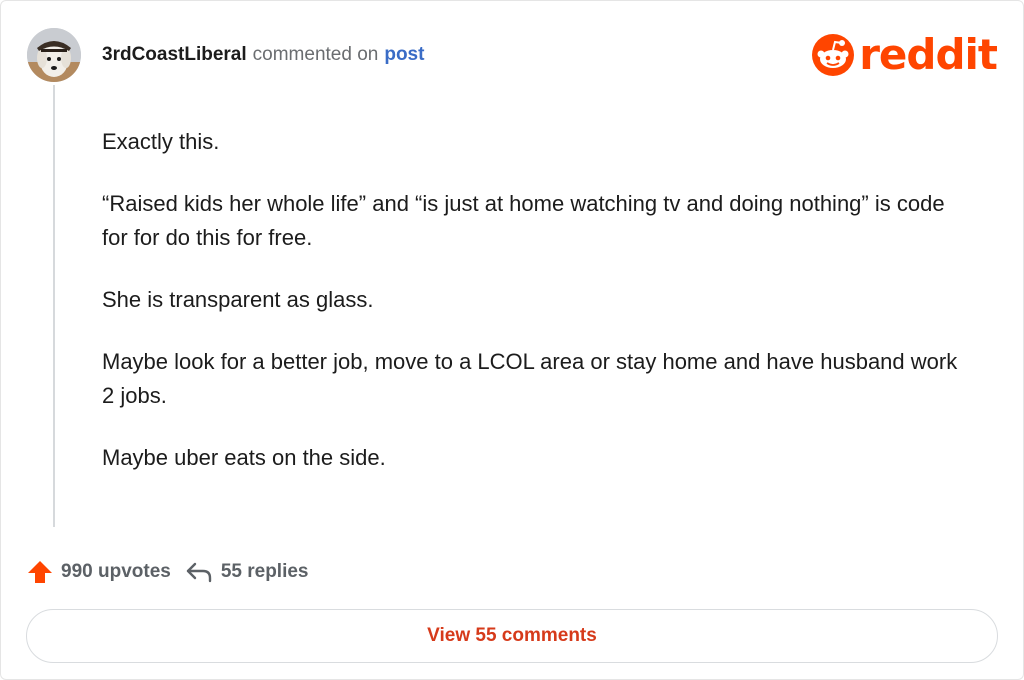 The width and height of the screenshot is (1024, 680). What do you see at coordinates (315, 54) in the screenshot?
I see `comment-action-text: commented on` at bounding box center [315, 54].